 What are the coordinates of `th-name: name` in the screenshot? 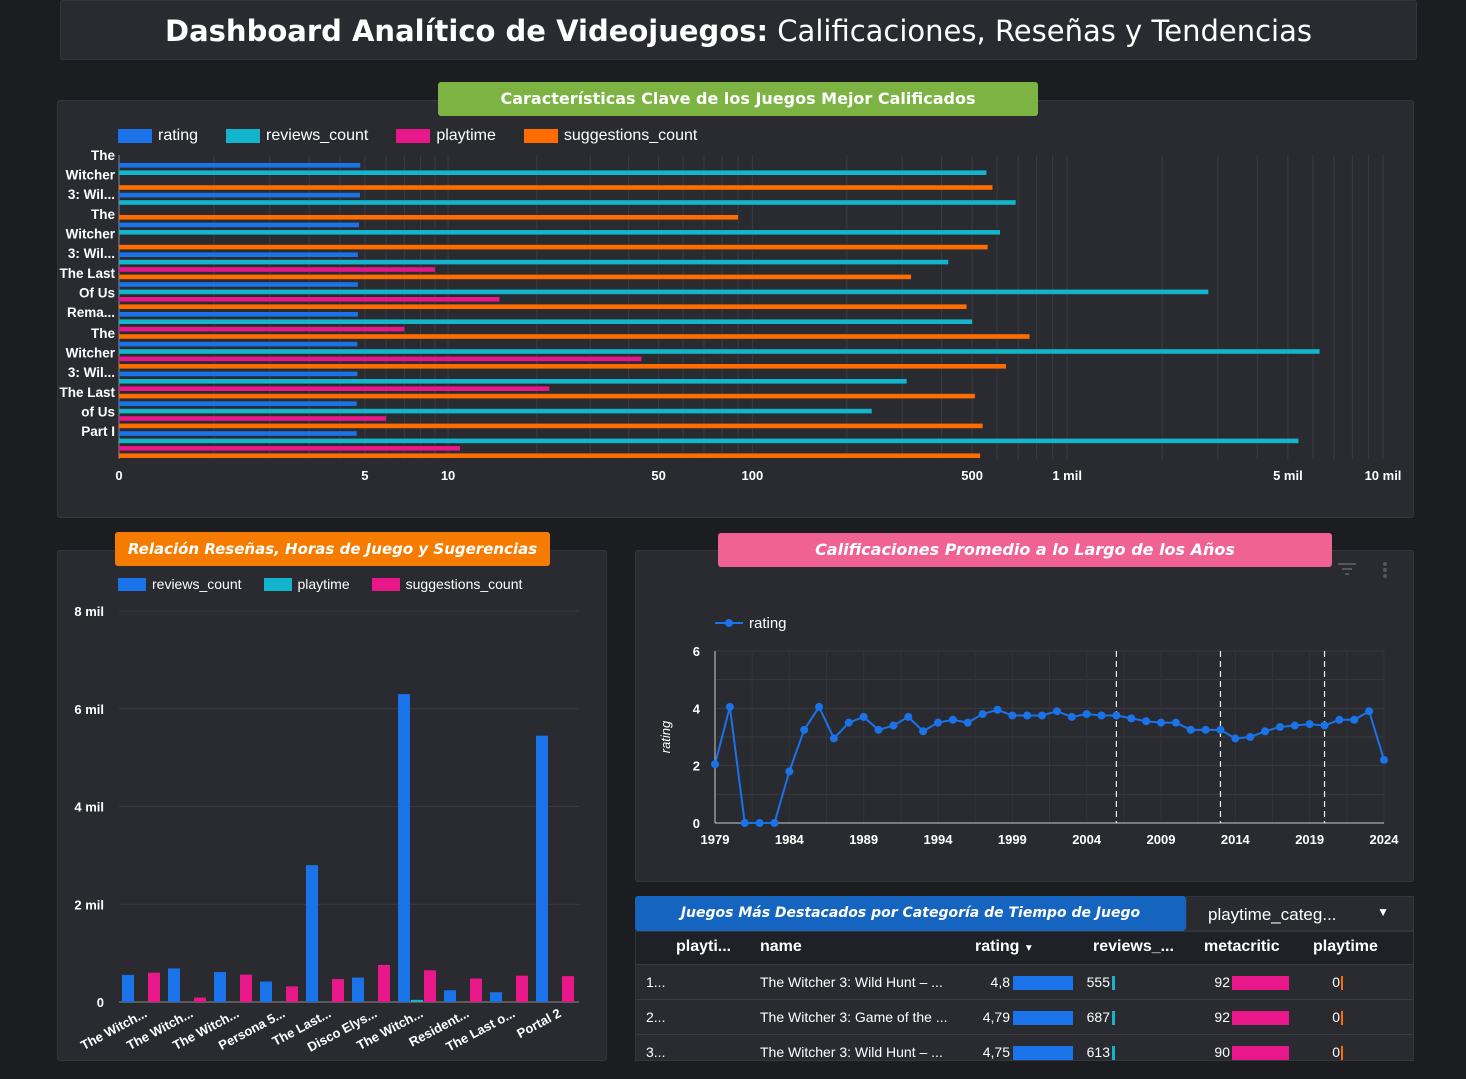 It's located at (781, 947).